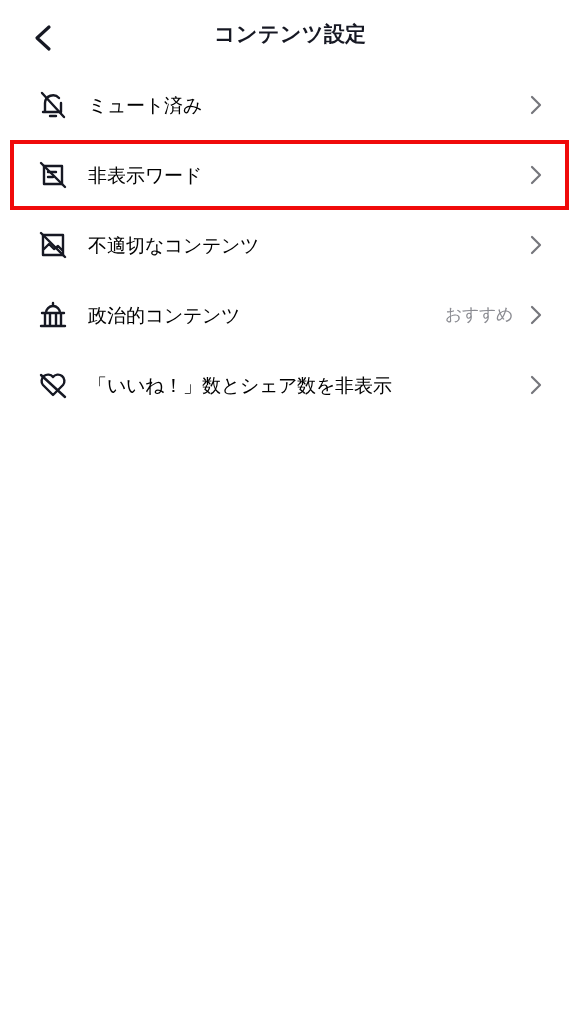  I want to click on row-value: おすすめ, so click(479, 315).